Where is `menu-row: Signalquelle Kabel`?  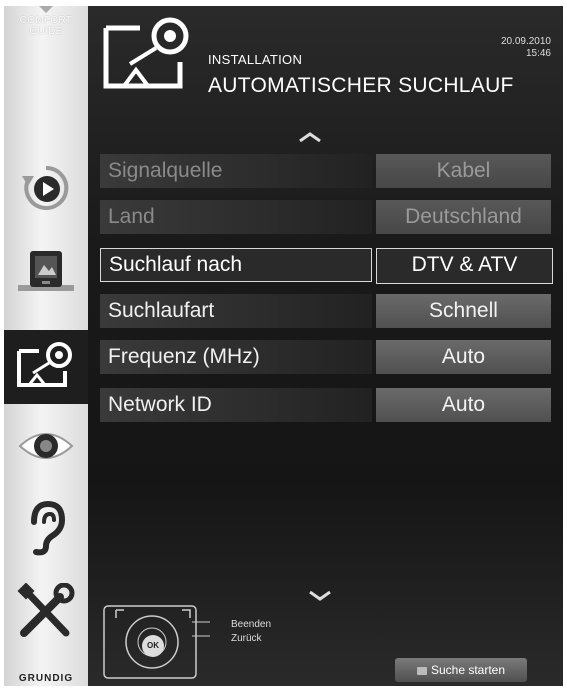
menu-row: Signalquelle Kabel is located at coordinates (325, 171).